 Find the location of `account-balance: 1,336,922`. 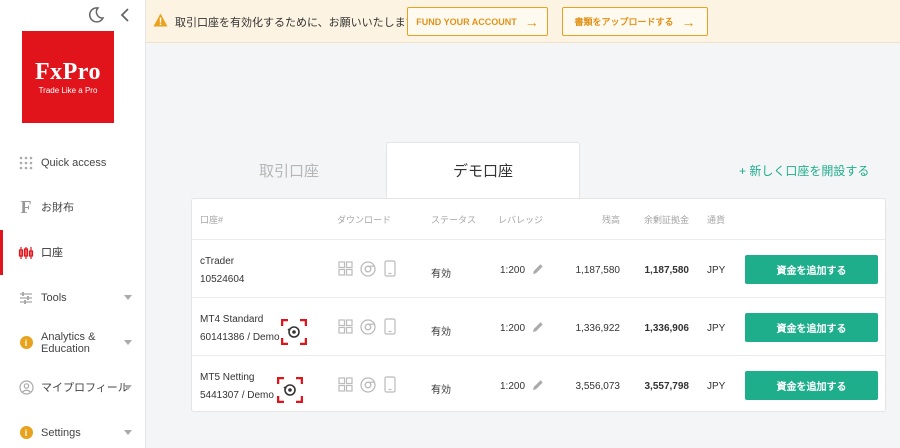

account-balance: 1,336,922 is located at coordinates (598, 328).